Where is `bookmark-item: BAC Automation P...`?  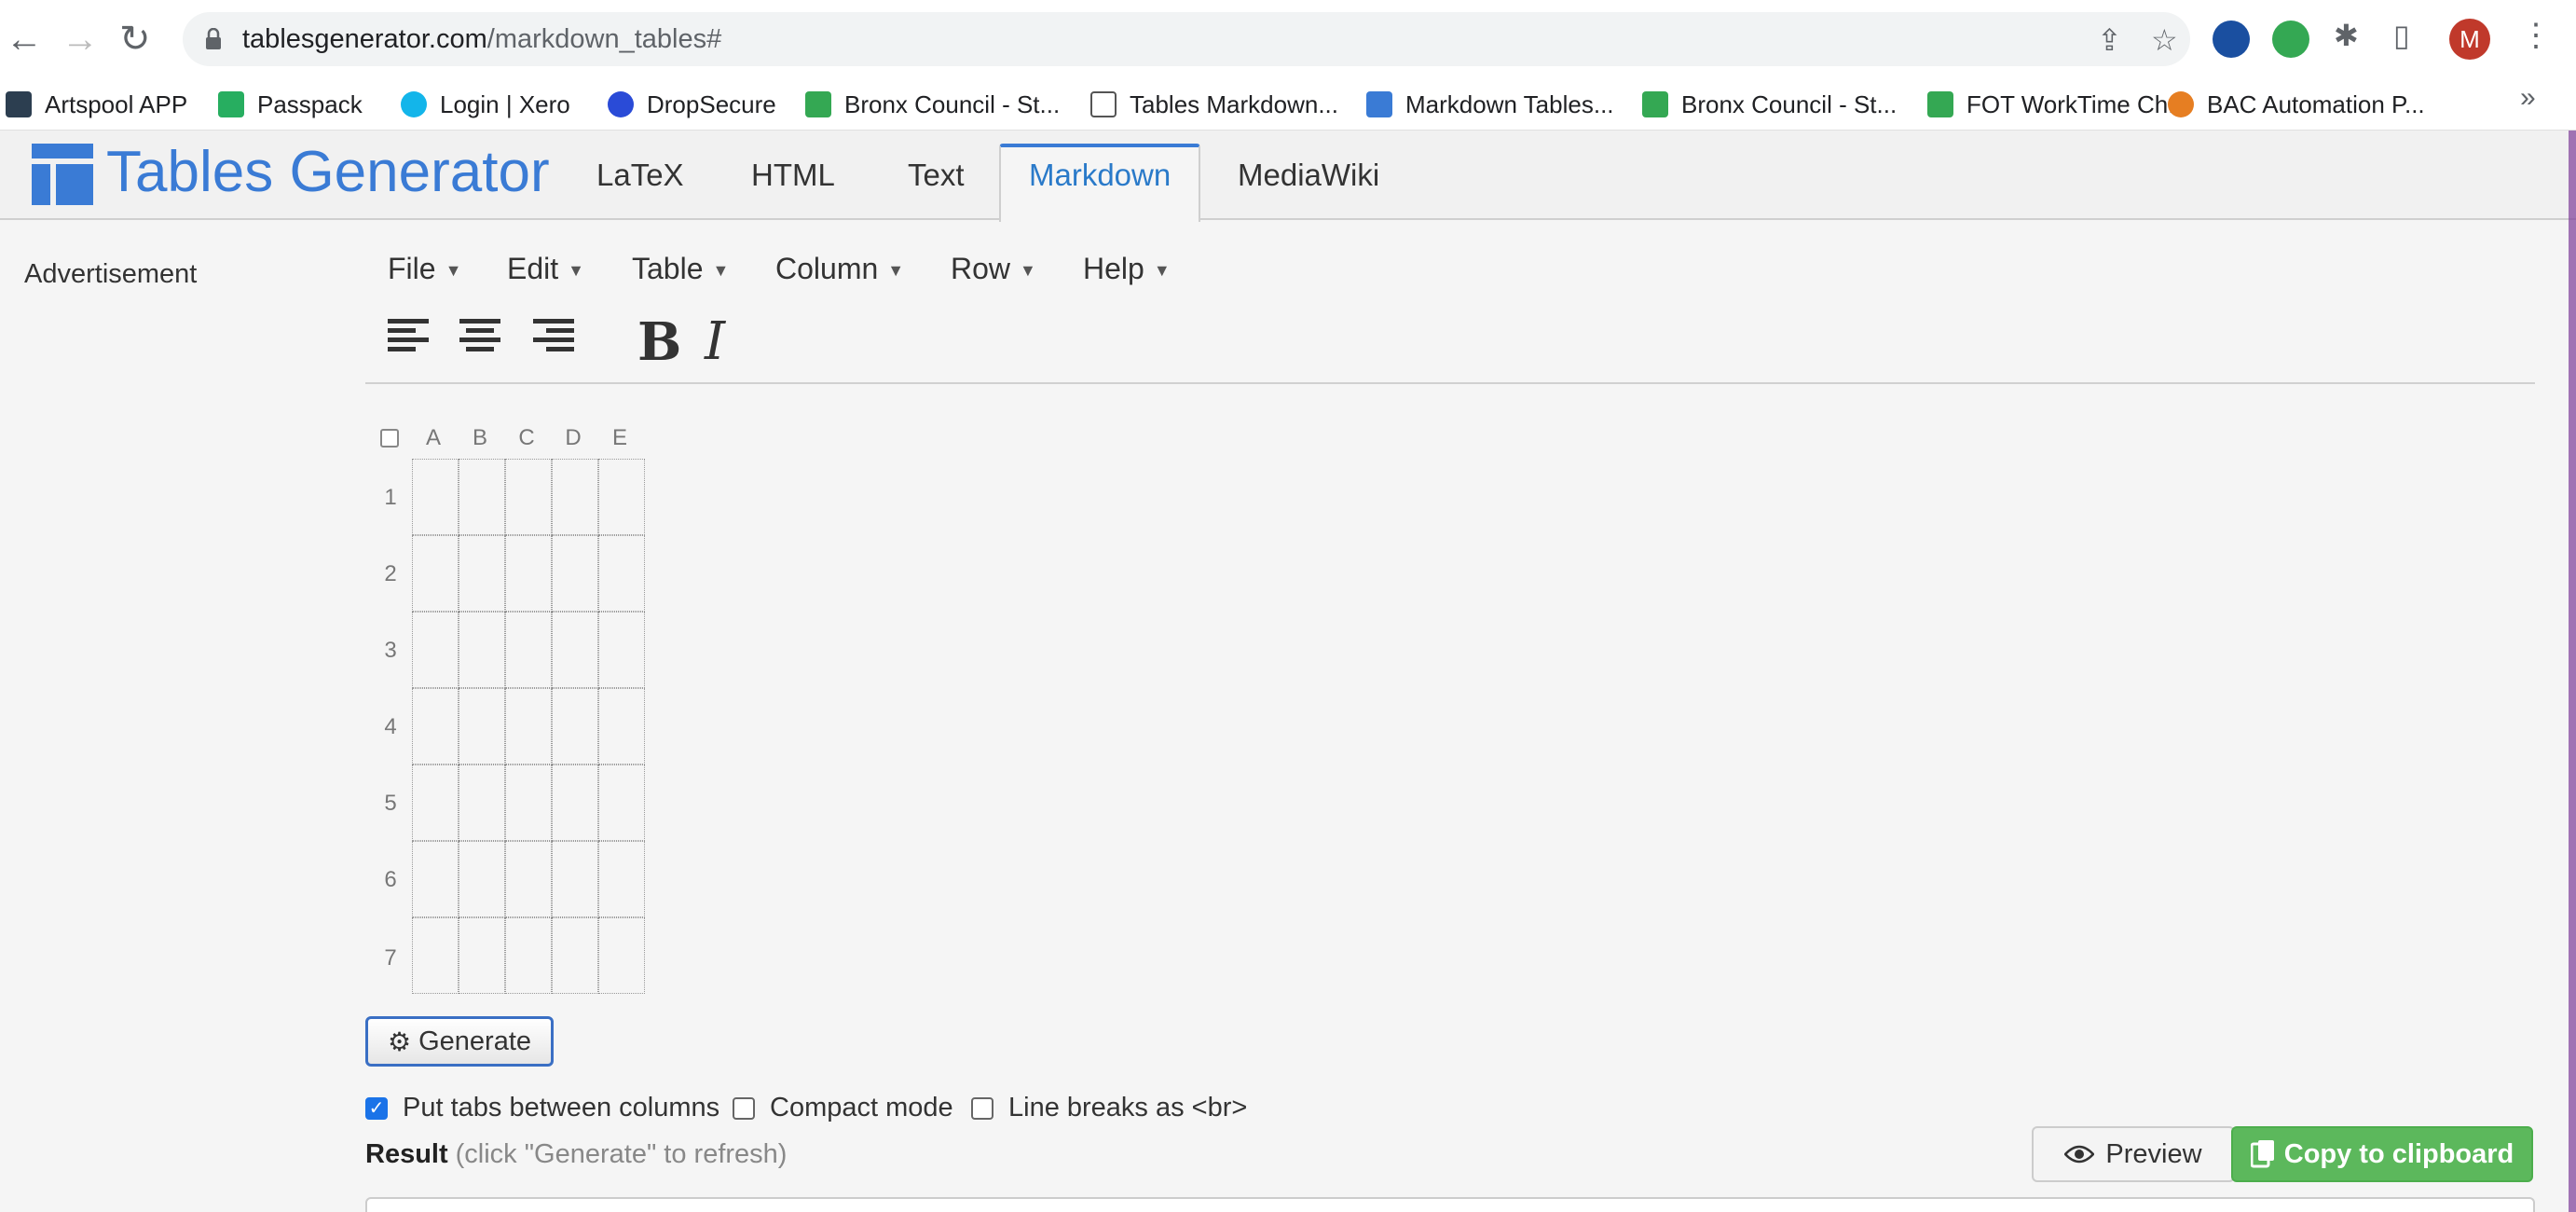
bookmark-item: BAC Automation P... is located at coordinates (2296, 104).